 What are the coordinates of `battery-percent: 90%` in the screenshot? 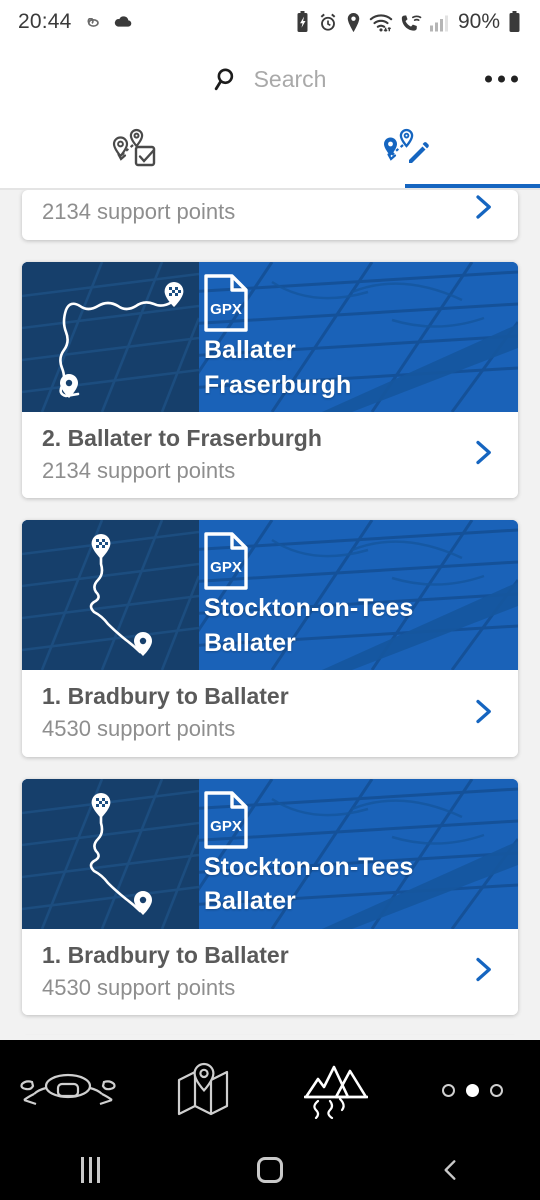 It's located at (478, 21).